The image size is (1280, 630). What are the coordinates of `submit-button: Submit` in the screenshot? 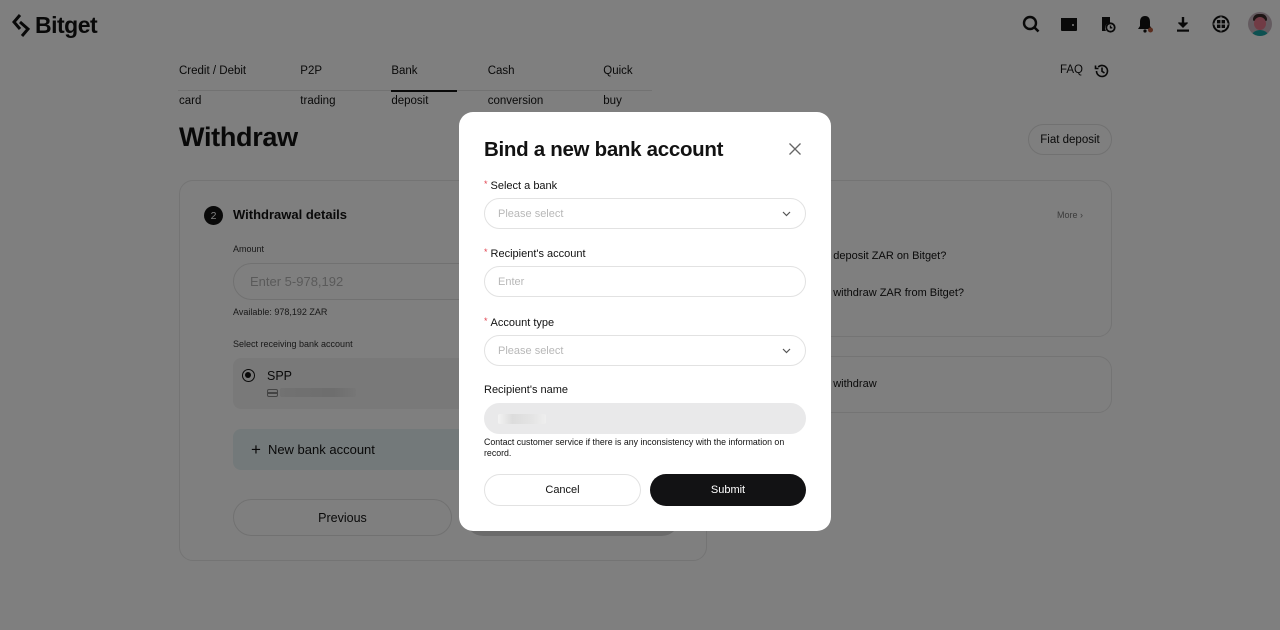 It's located at (728, 490).